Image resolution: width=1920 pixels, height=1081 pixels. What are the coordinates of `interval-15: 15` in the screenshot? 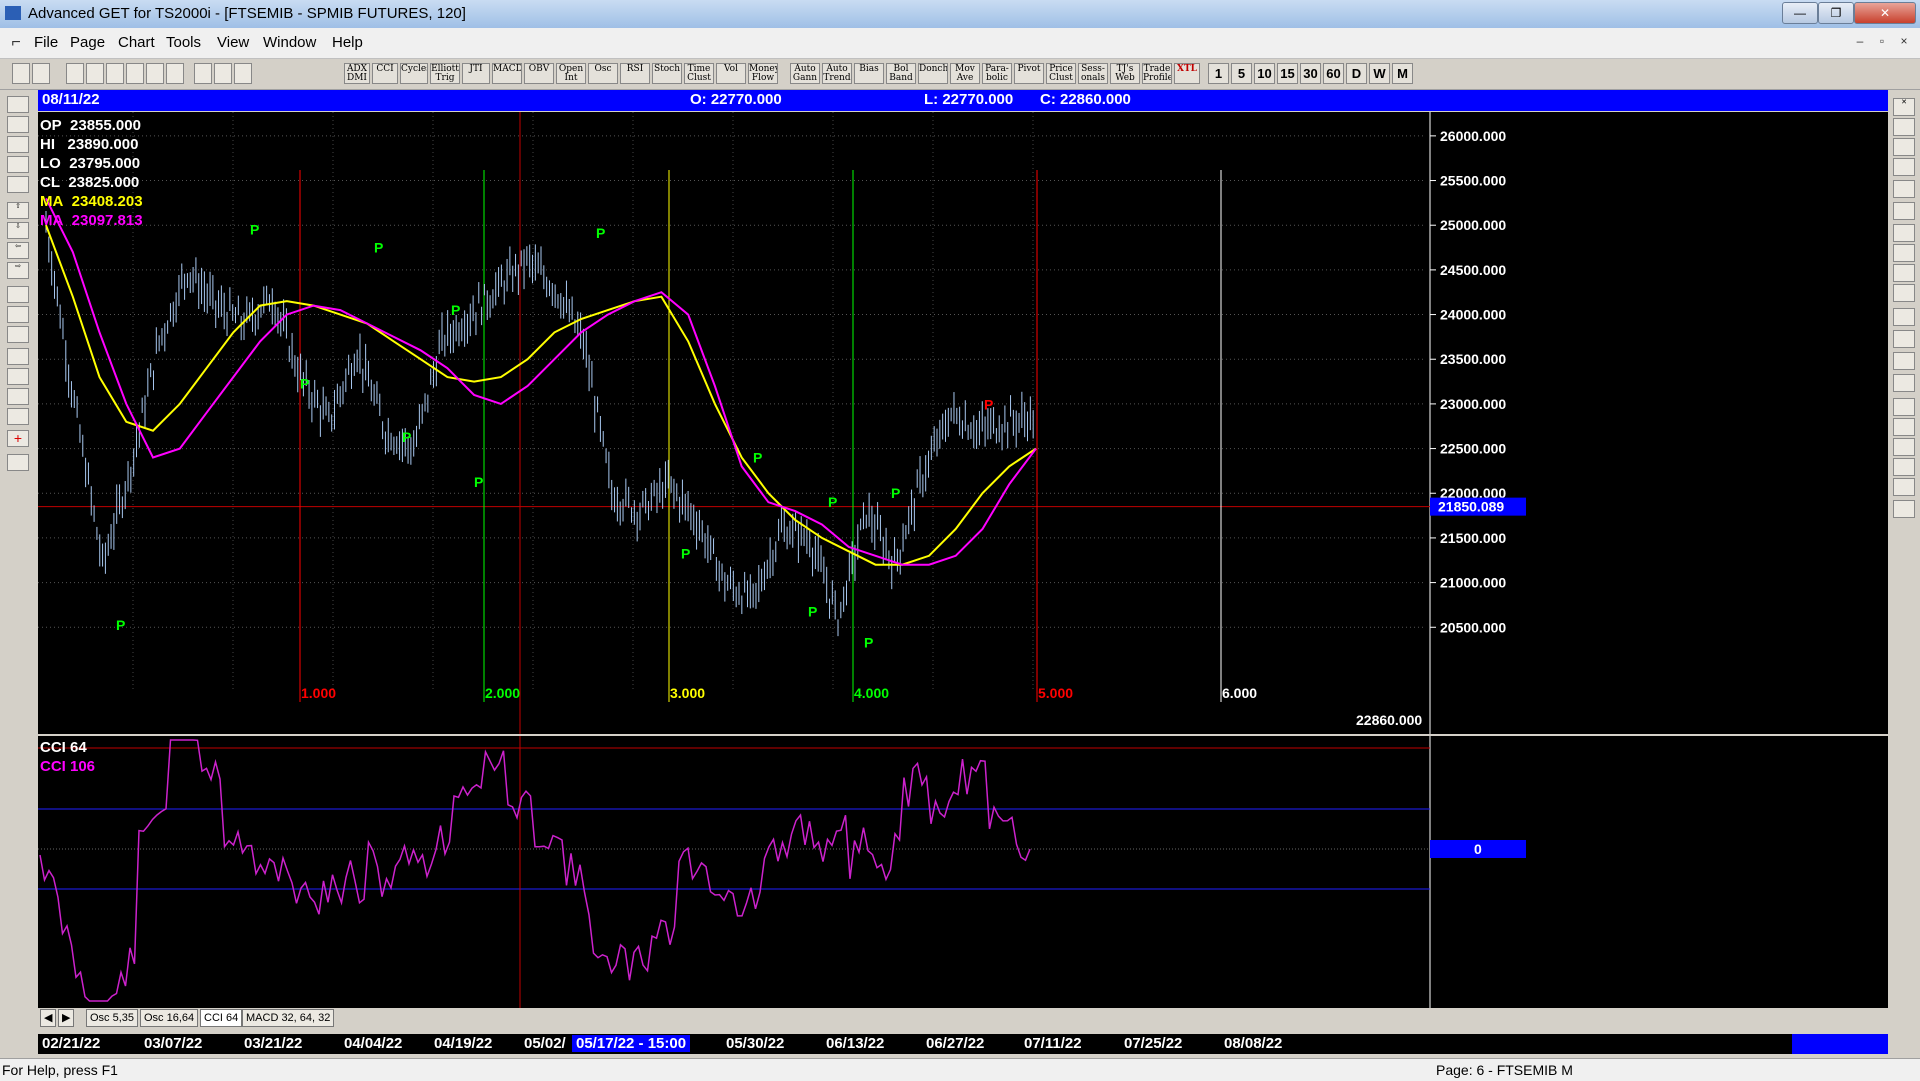 It's located at (1287, 73).